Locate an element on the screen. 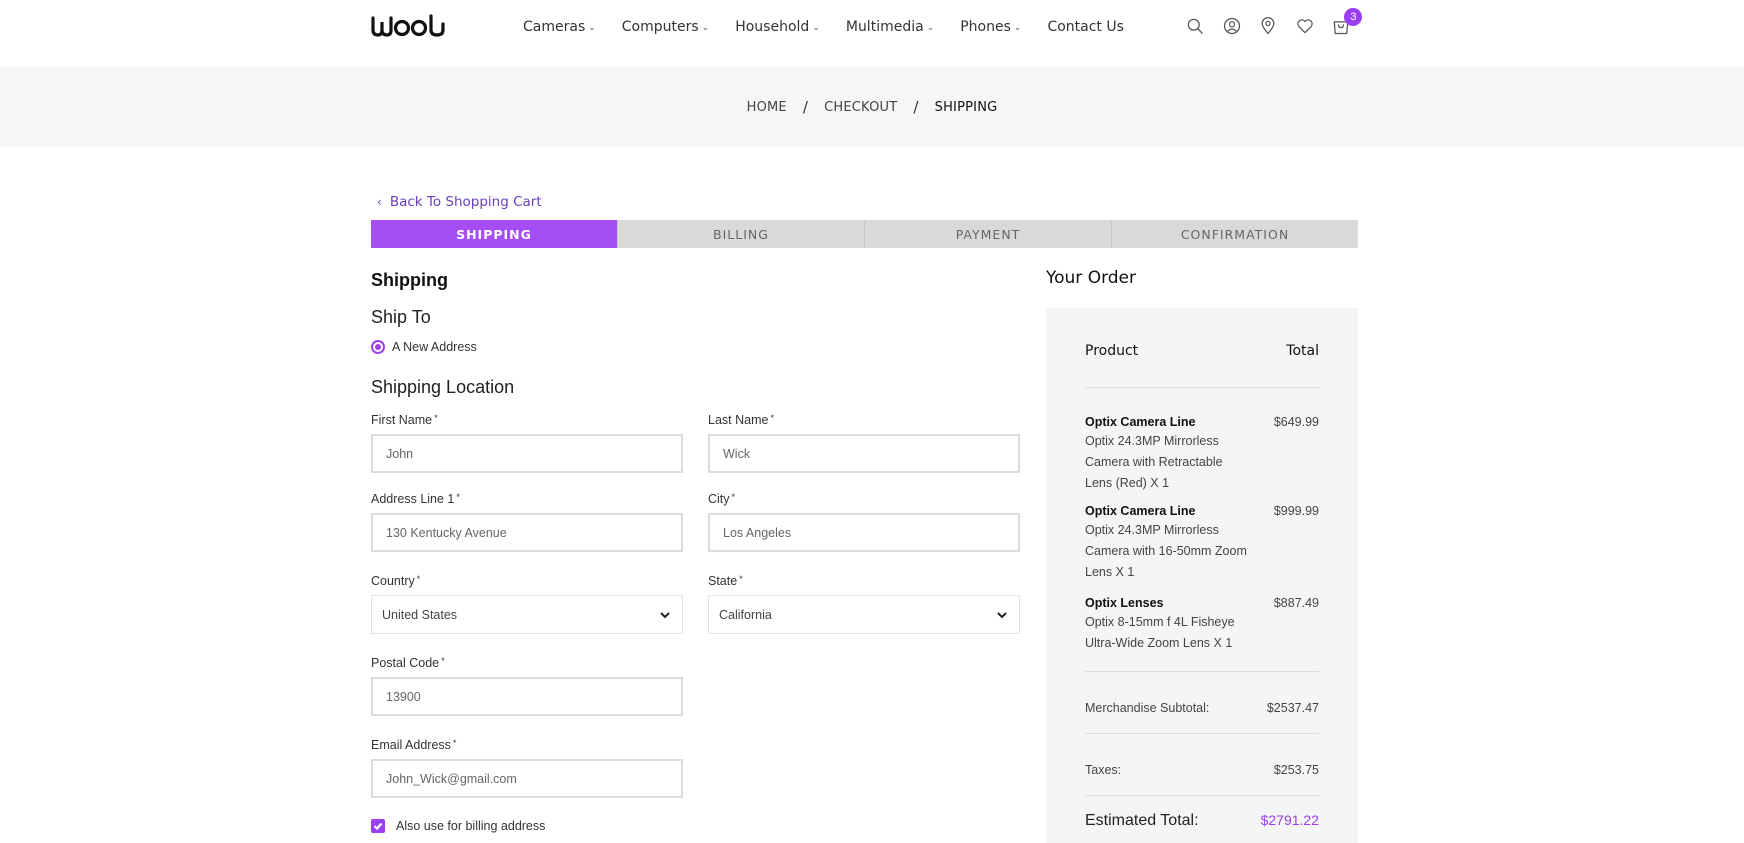  new-address-label: A New Address is located at coordinates (434, 347).